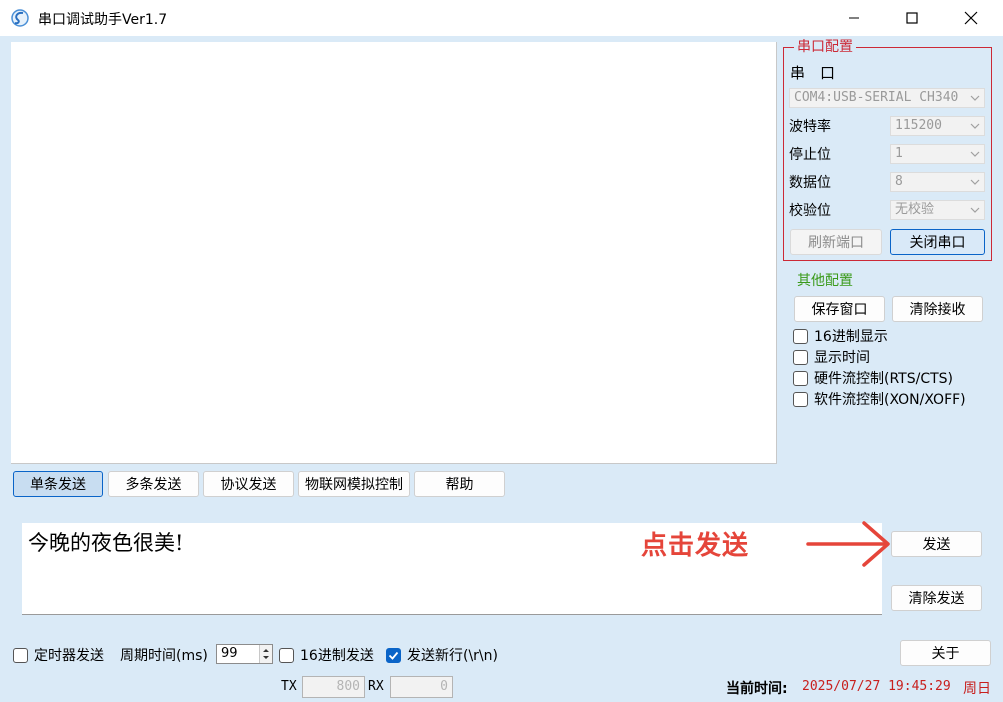 This screenshot has height=702, width=1003. Describe the element at coordinates (825, 281) in the screenshot. I see `other-config-legend: 其他配置` at that location.